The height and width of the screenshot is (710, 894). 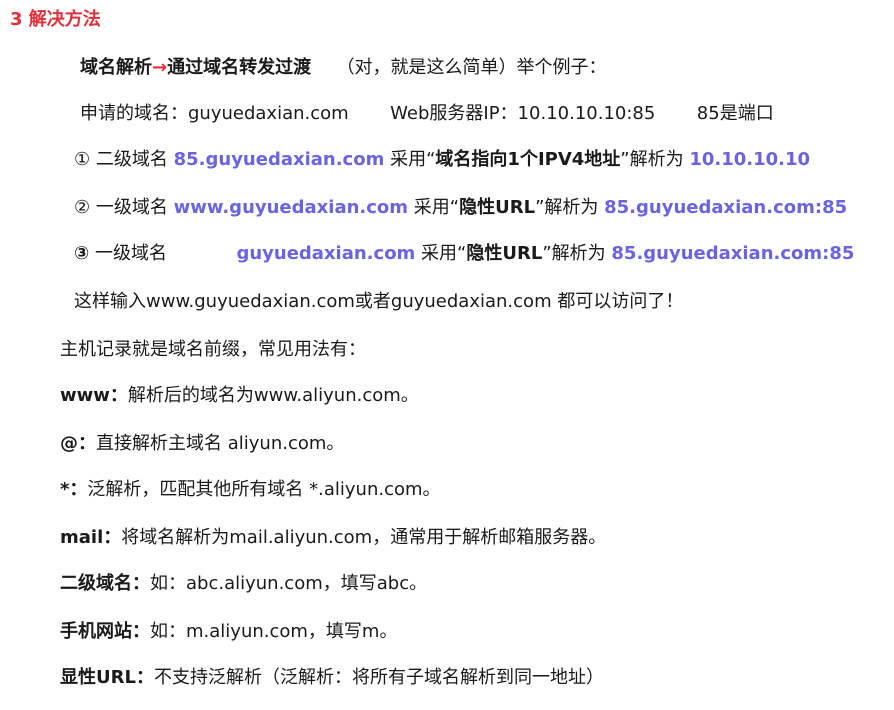 What do you see at coordinates (214, 113) in the screenshot?
I see `domain-label: 申请的域名：guyuedaxian.com` at bounding box center [214, 113].